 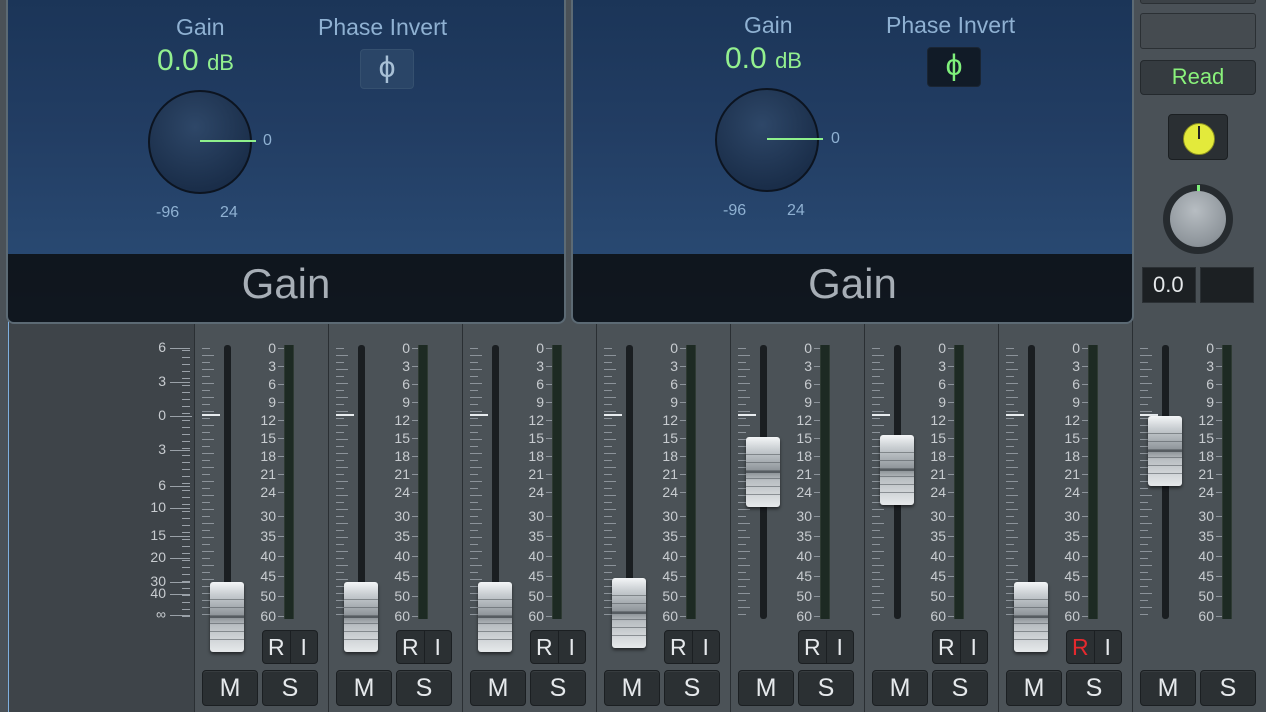 What do you see at coordinates (1198, 77) in the screenshot?
I see `automation-mode-button: Read` at bounding box center [1198, 77].